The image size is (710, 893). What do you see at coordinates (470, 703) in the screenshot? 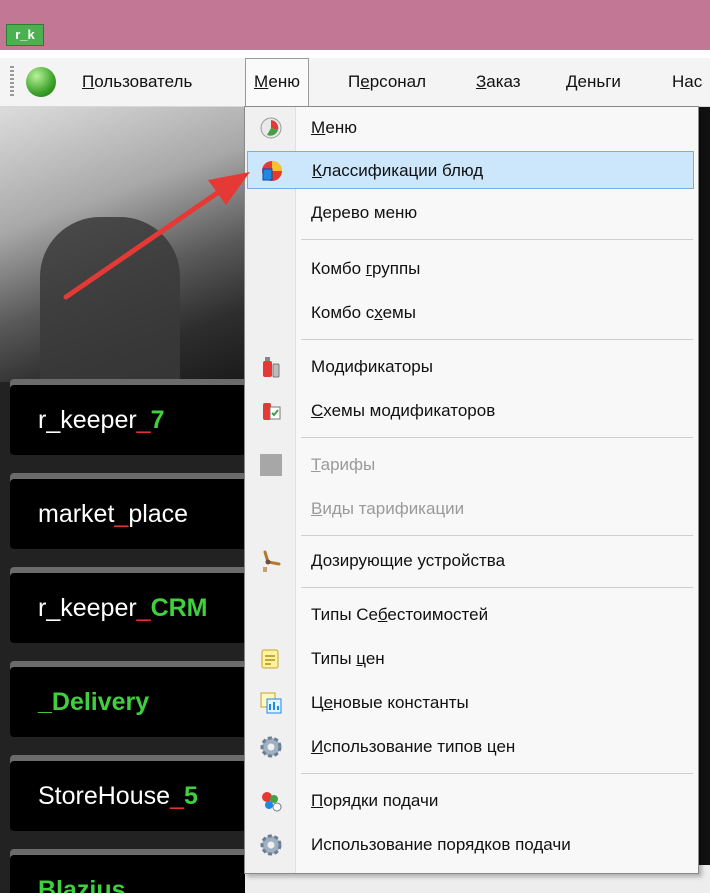
I see `menu-item-price-constants: Ценовые константы` at bounding box center [470, 703].